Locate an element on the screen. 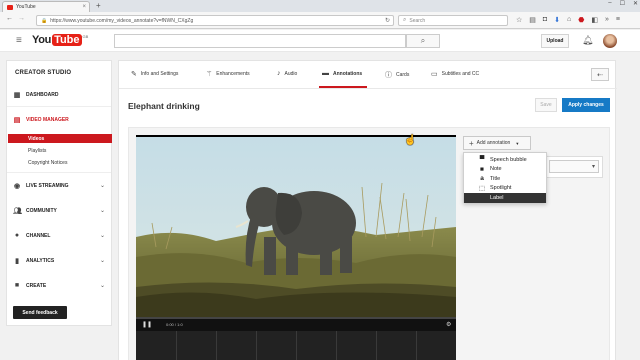 The image size is (640, 360). browser-search-bar: ⌕ Search is located at coordinates (453, 20).